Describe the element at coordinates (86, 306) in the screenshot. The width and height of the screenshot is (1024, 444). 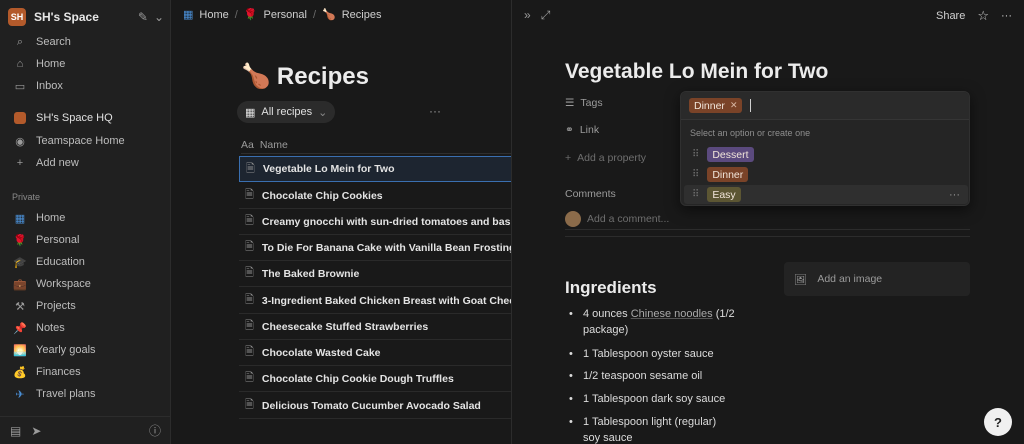
I see `sidebar-item-projects: ⚒ Projects` at that location.